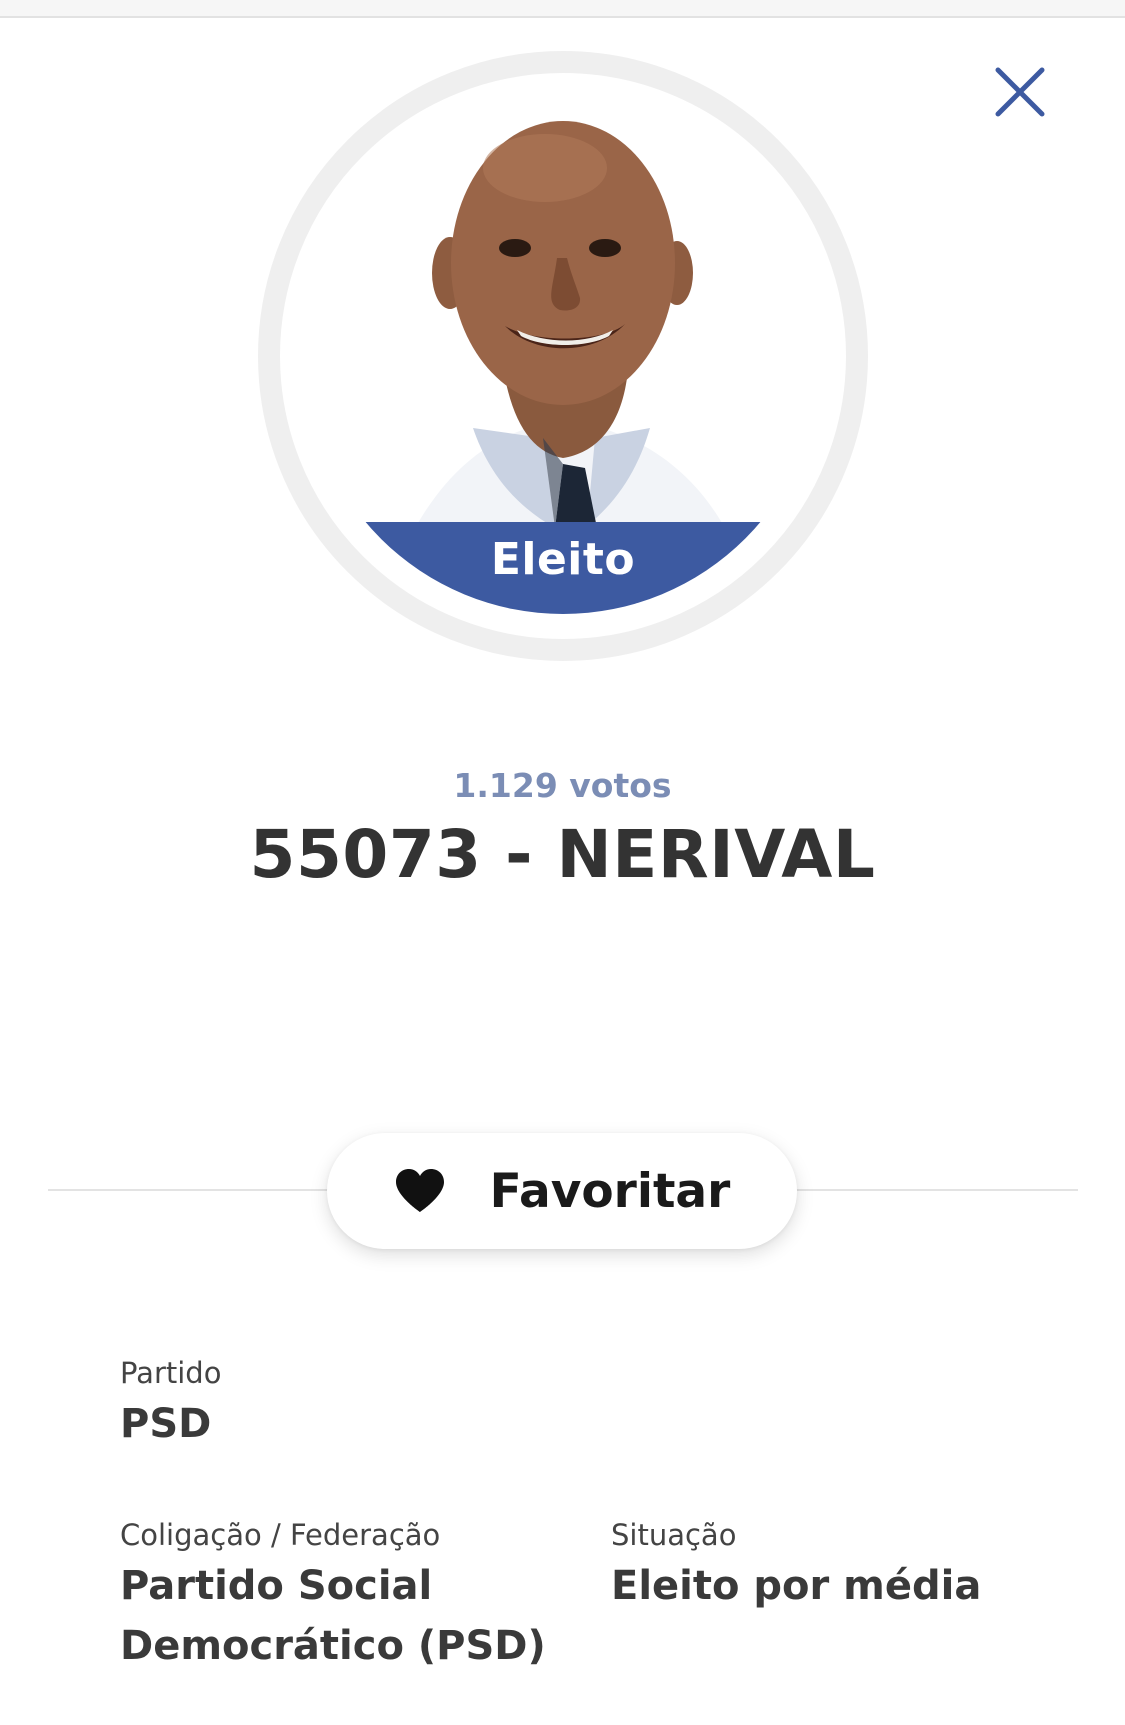  I want to click on close-button, so click(1020, 92).